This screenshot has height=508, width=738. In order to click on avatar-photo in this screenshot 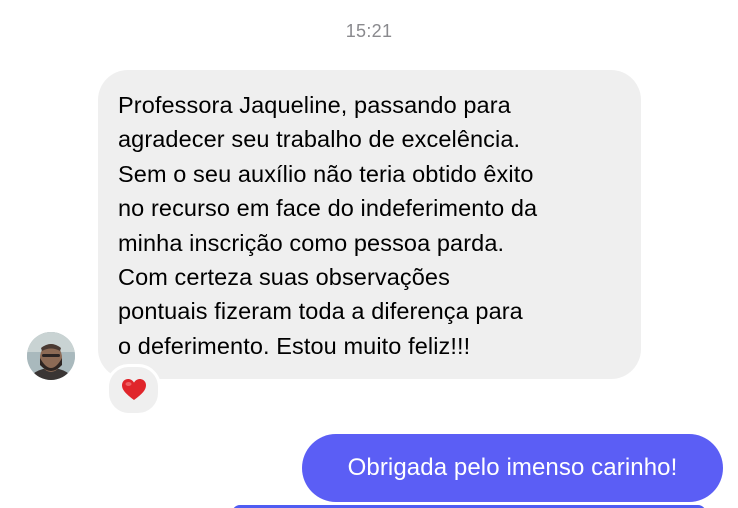, I will do `click(51, 356)`.